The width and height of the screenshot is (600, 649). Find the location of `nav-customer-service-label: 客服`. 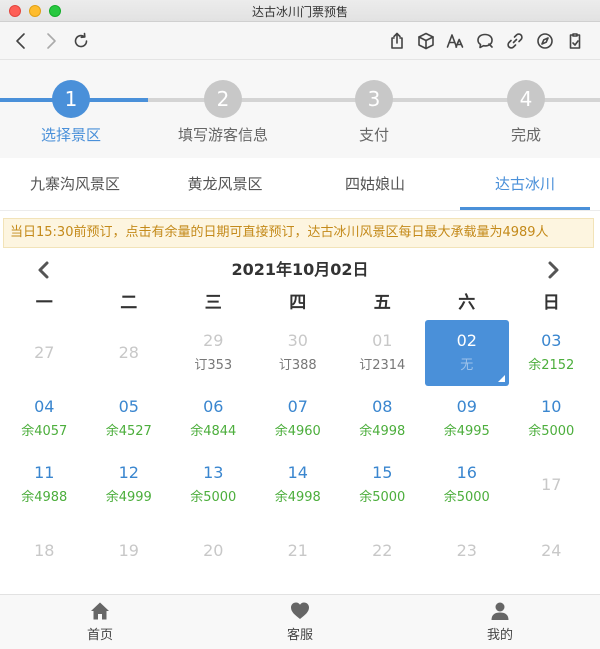

nav-customer-service-label: 客服 is located at coordinates (299, 635).